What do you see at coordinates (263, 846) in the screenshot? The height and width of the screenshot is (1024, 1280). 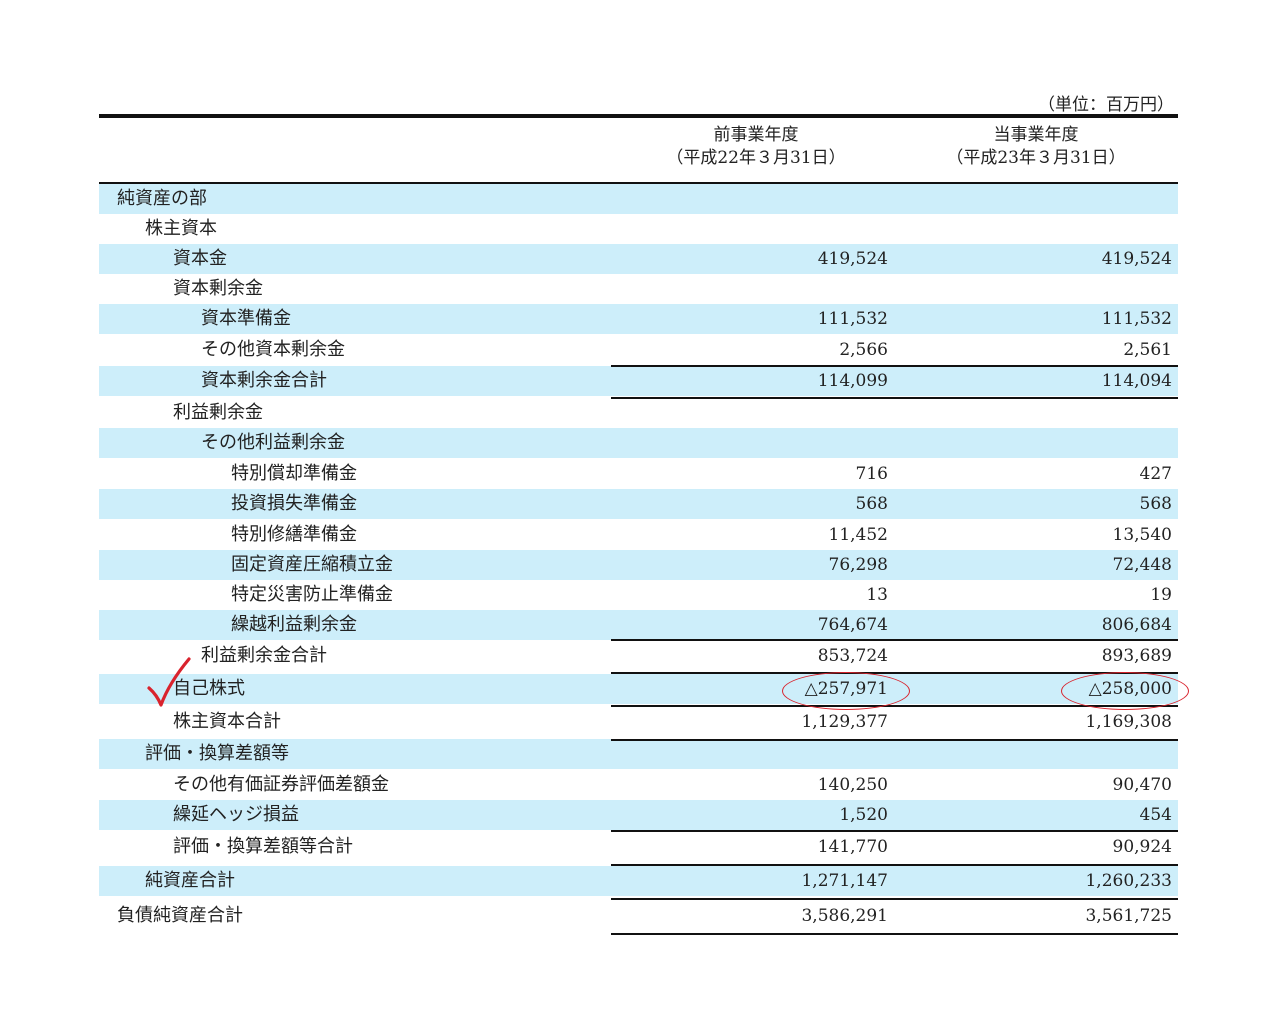 I see `row-label: 評価・換算差額等合計` at bounding box center [263, 846].